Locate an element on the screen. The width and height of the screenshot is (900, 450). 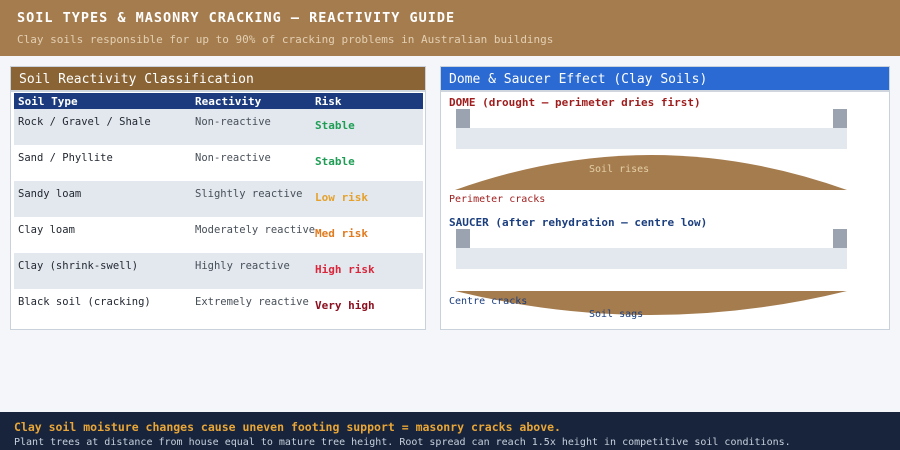
dome-crack-label: Perimeter cracks is located at coordinates (497, 199).